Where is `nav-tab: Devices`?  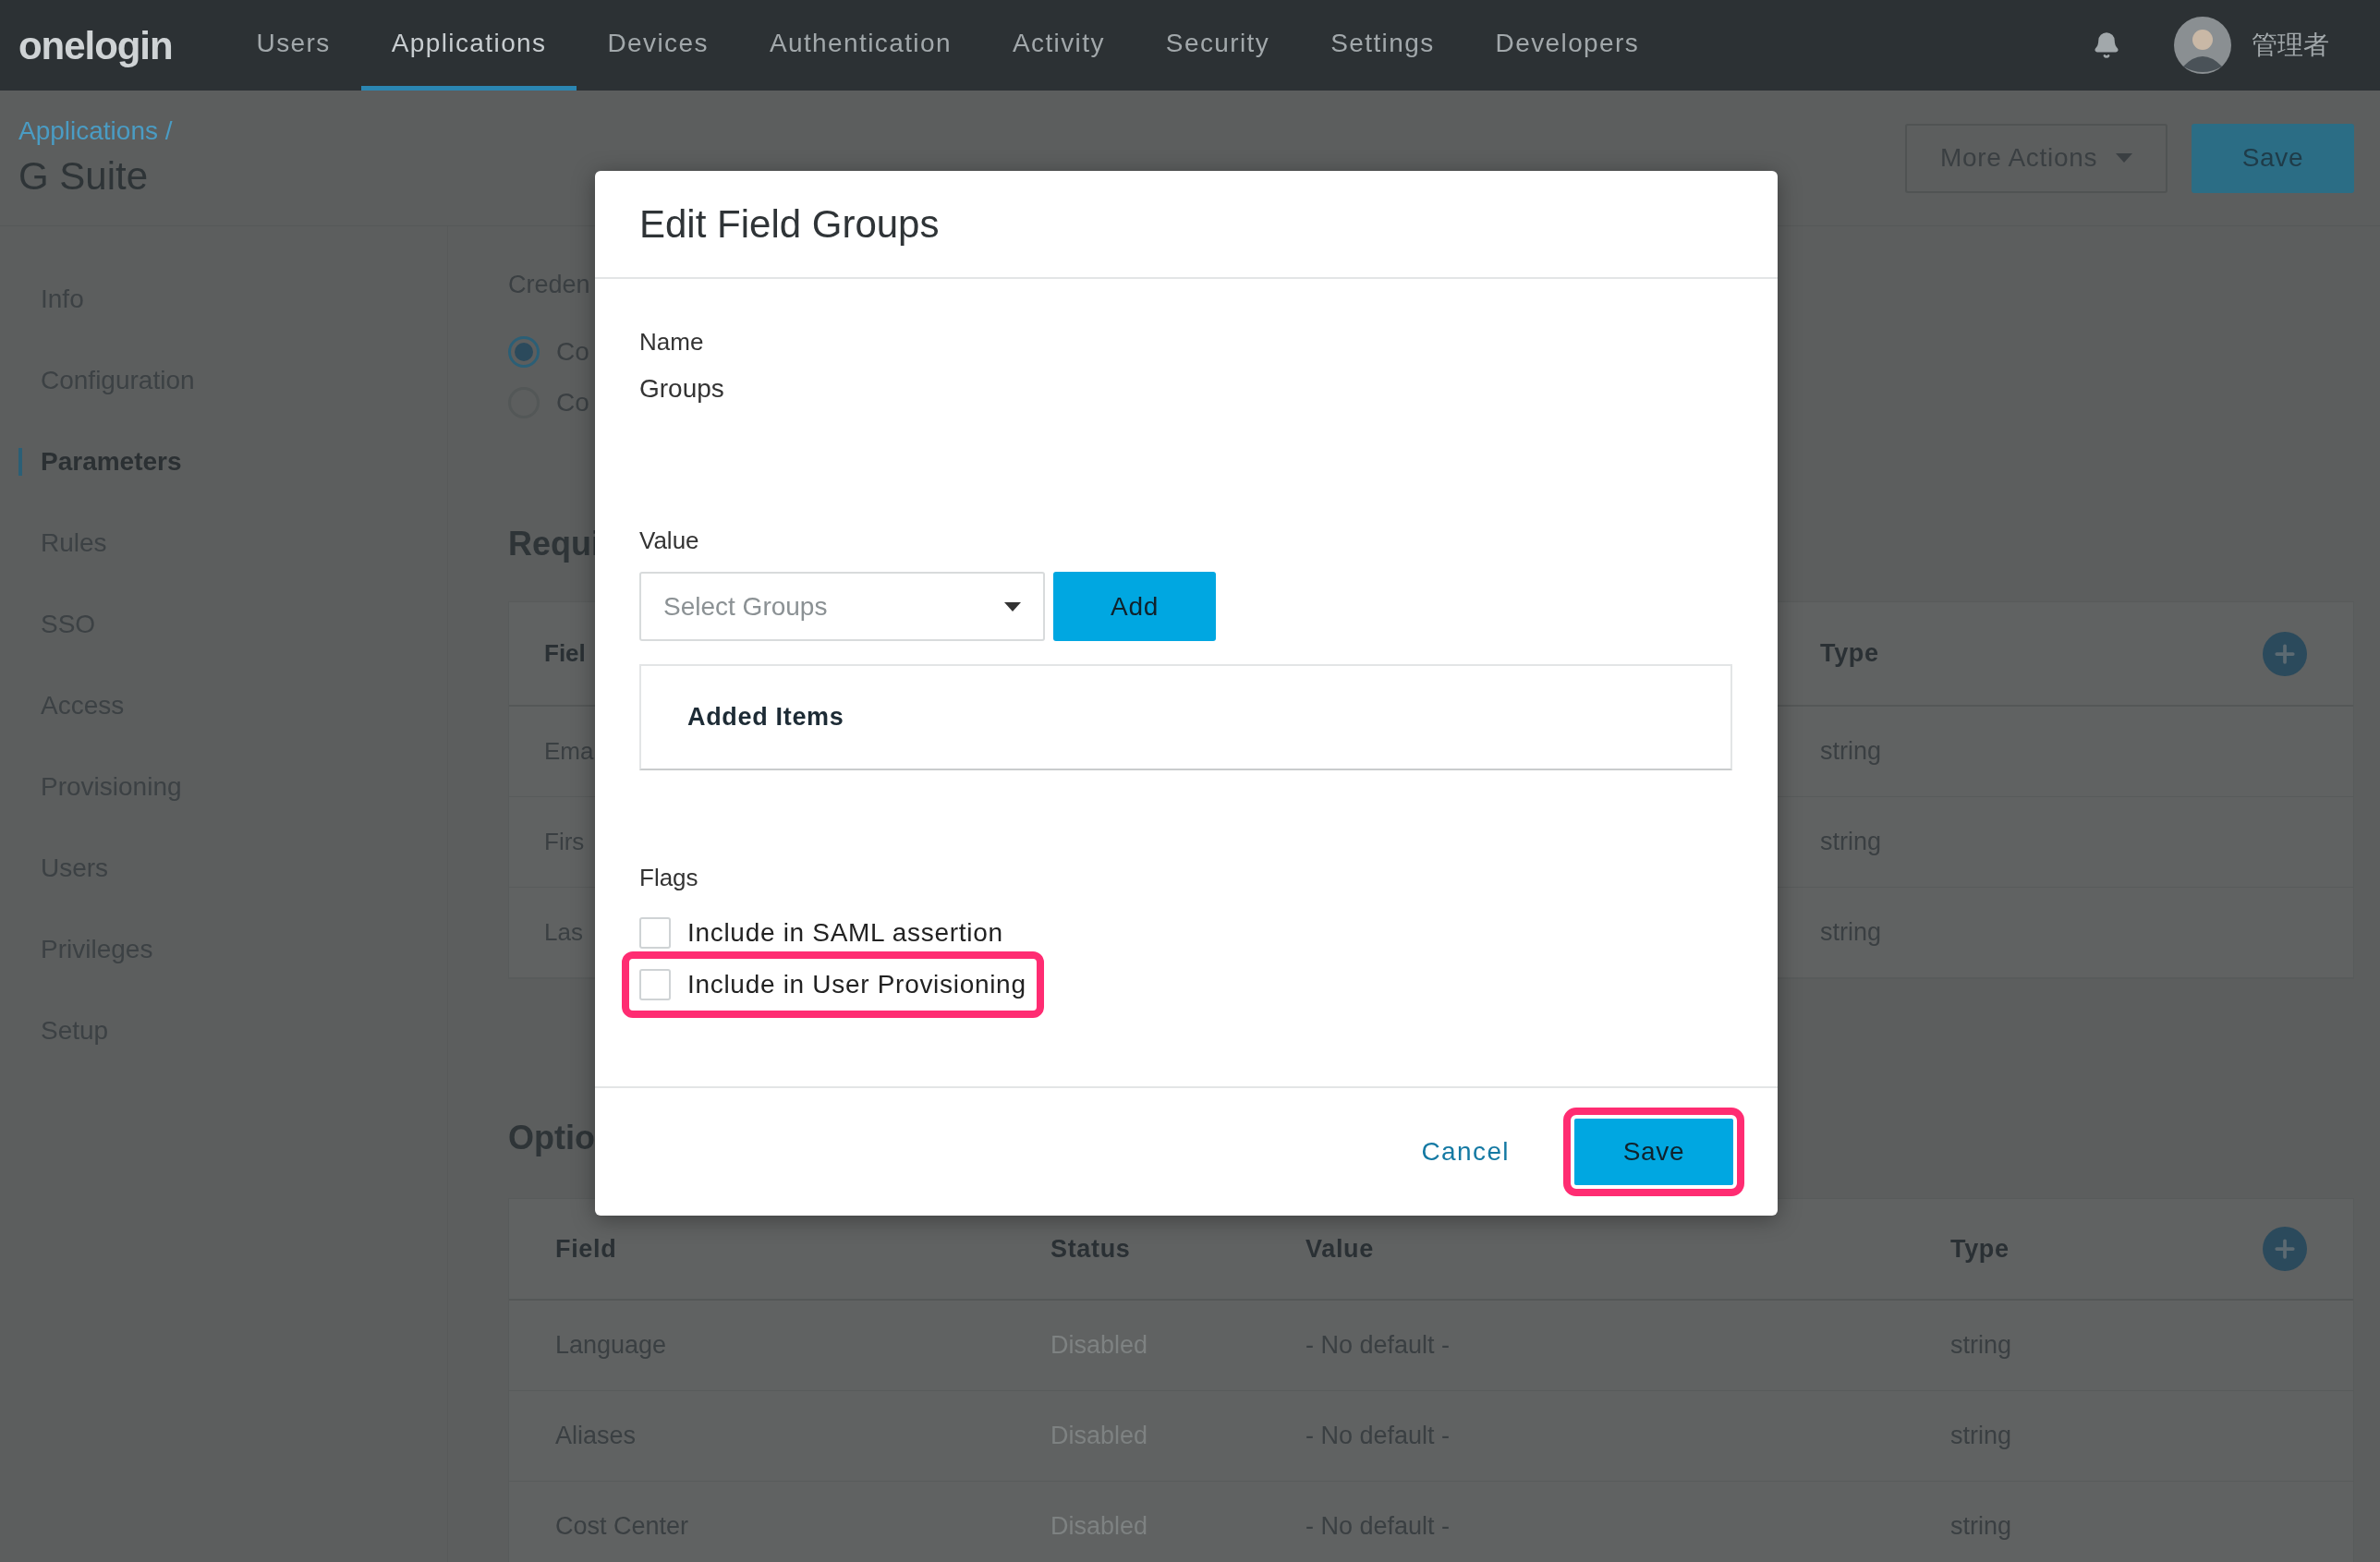 nav-tab: Devices is located at coordinates (658, 45).